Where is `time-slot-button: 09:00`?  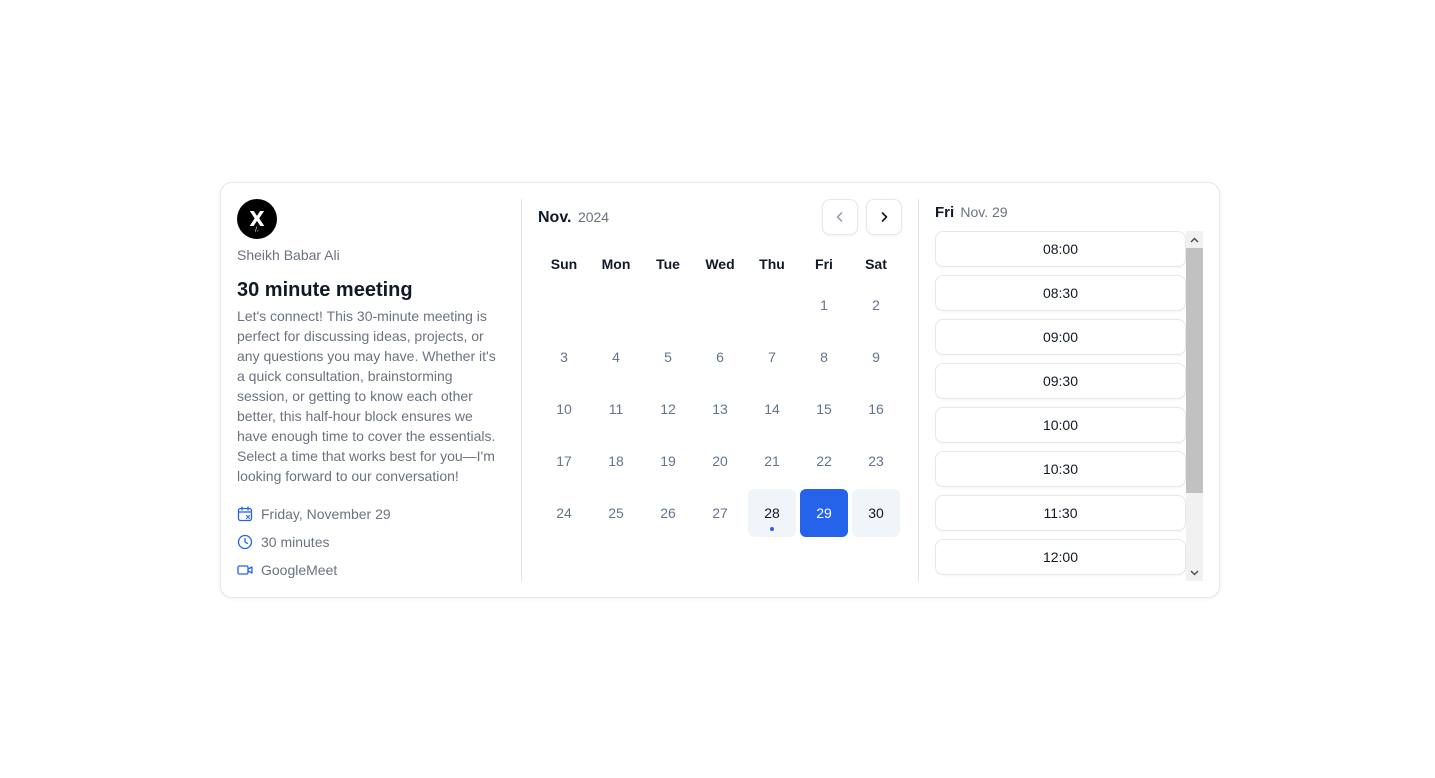
time-slot-button: 09:00 is located at coordinates (1060, 337).